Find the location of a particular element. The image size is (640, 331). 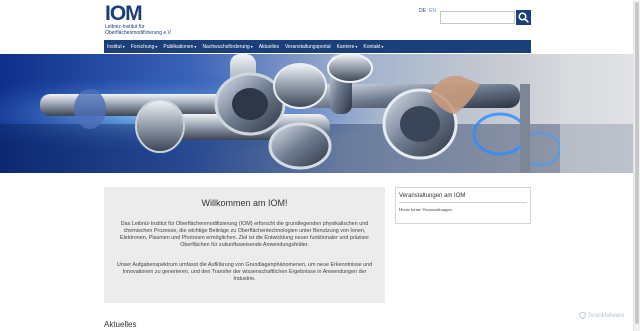

nav-item-label: Karriere is located at coordinates (345, 46).